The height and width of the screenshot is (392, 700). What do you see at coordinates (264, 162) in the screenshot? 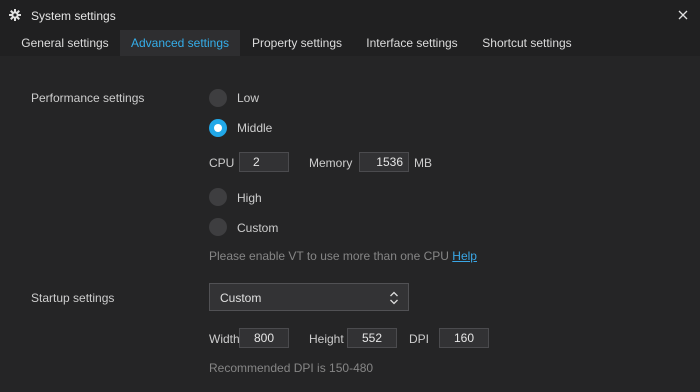
I see `cpu-field: 2` at bounding box center [264, 162].